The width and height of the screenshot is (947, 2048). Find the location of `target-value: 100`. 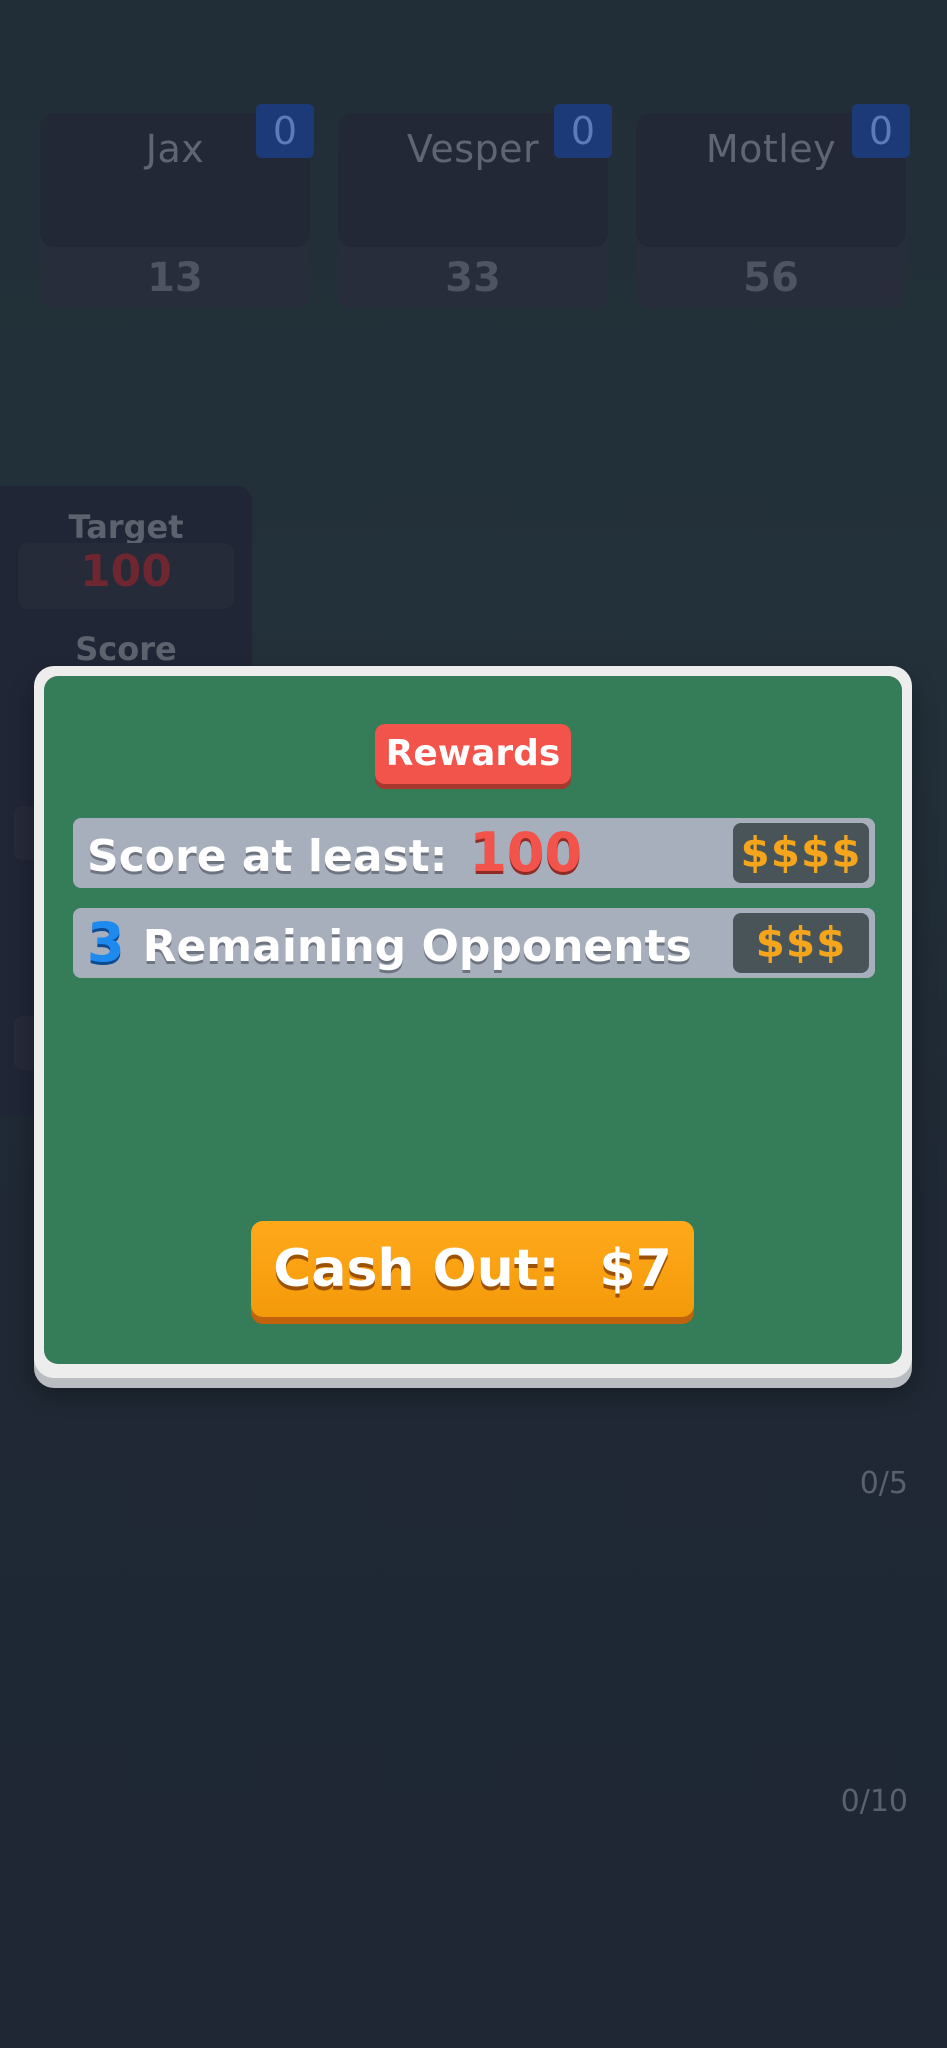

target-value: 100 is located at coordinates (126, 571).